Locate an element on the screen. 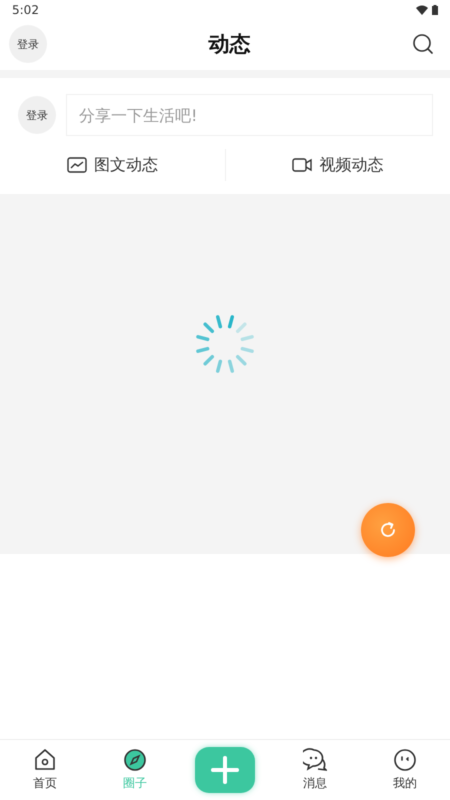 This screenshot has height=800, width=450. refresh-icon is located at coordinates (388, 530).